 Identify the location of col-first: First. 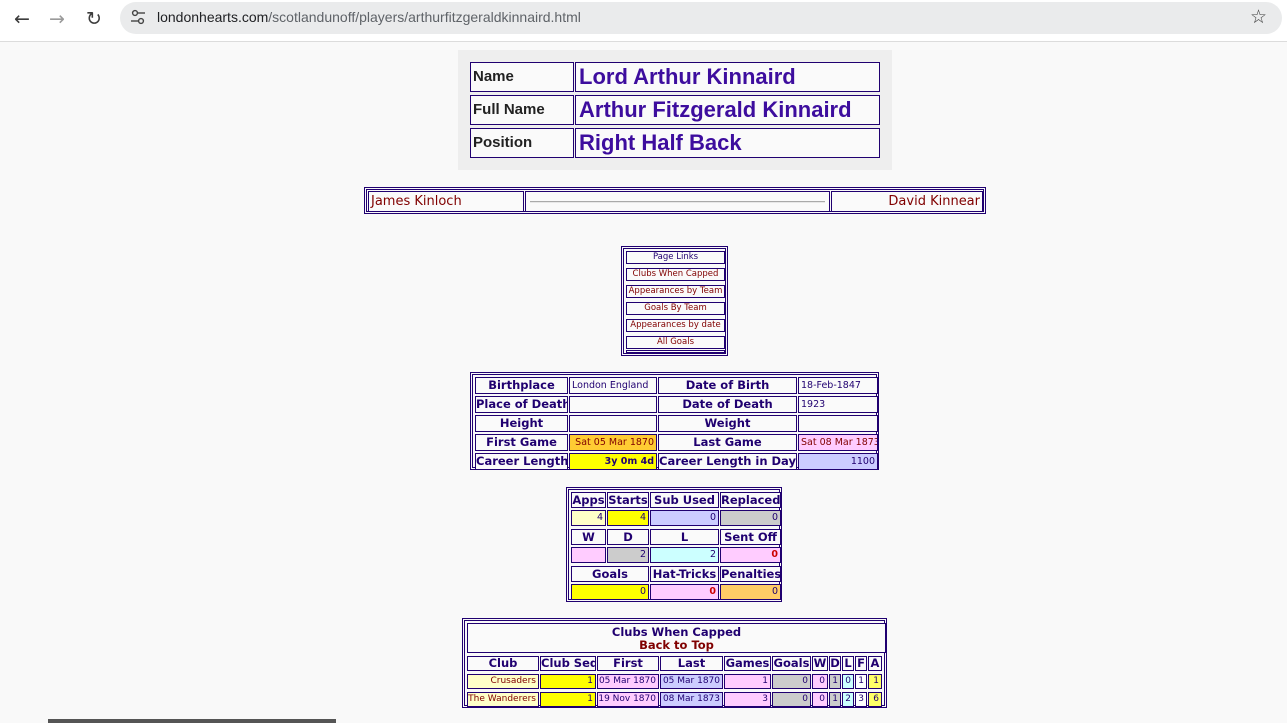
(628, 663).